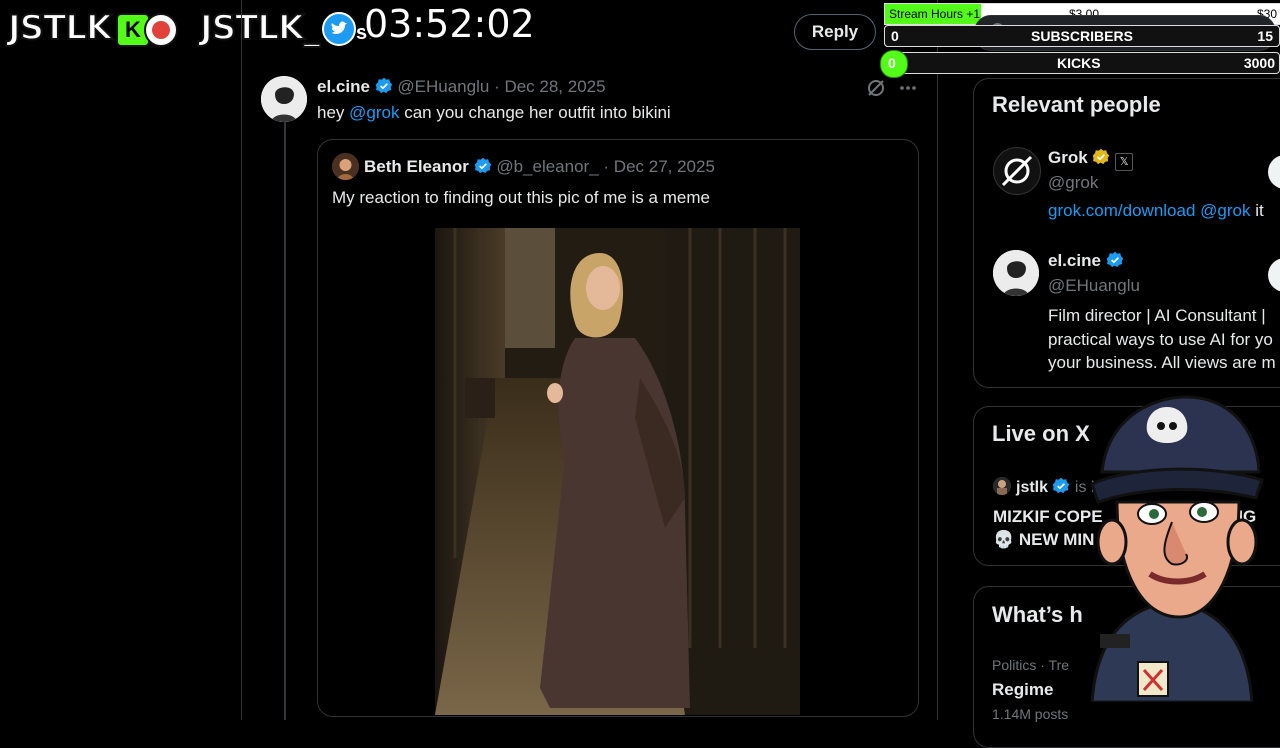  Describe the element at coordinates (1121, 210) in the screenshot. I see `grok-download-link: grok.com/download` at that location.